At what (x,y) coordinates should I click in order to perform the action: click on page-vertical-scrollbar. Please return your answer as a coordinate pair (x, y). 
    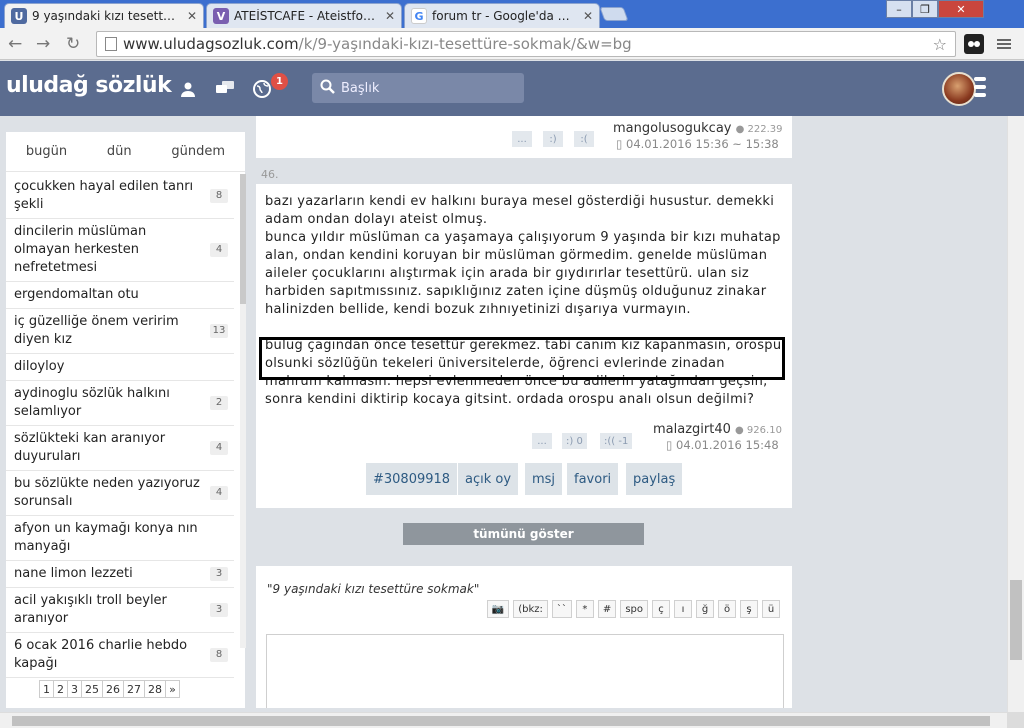
    Looking at the image, I should click on (1015, 414).